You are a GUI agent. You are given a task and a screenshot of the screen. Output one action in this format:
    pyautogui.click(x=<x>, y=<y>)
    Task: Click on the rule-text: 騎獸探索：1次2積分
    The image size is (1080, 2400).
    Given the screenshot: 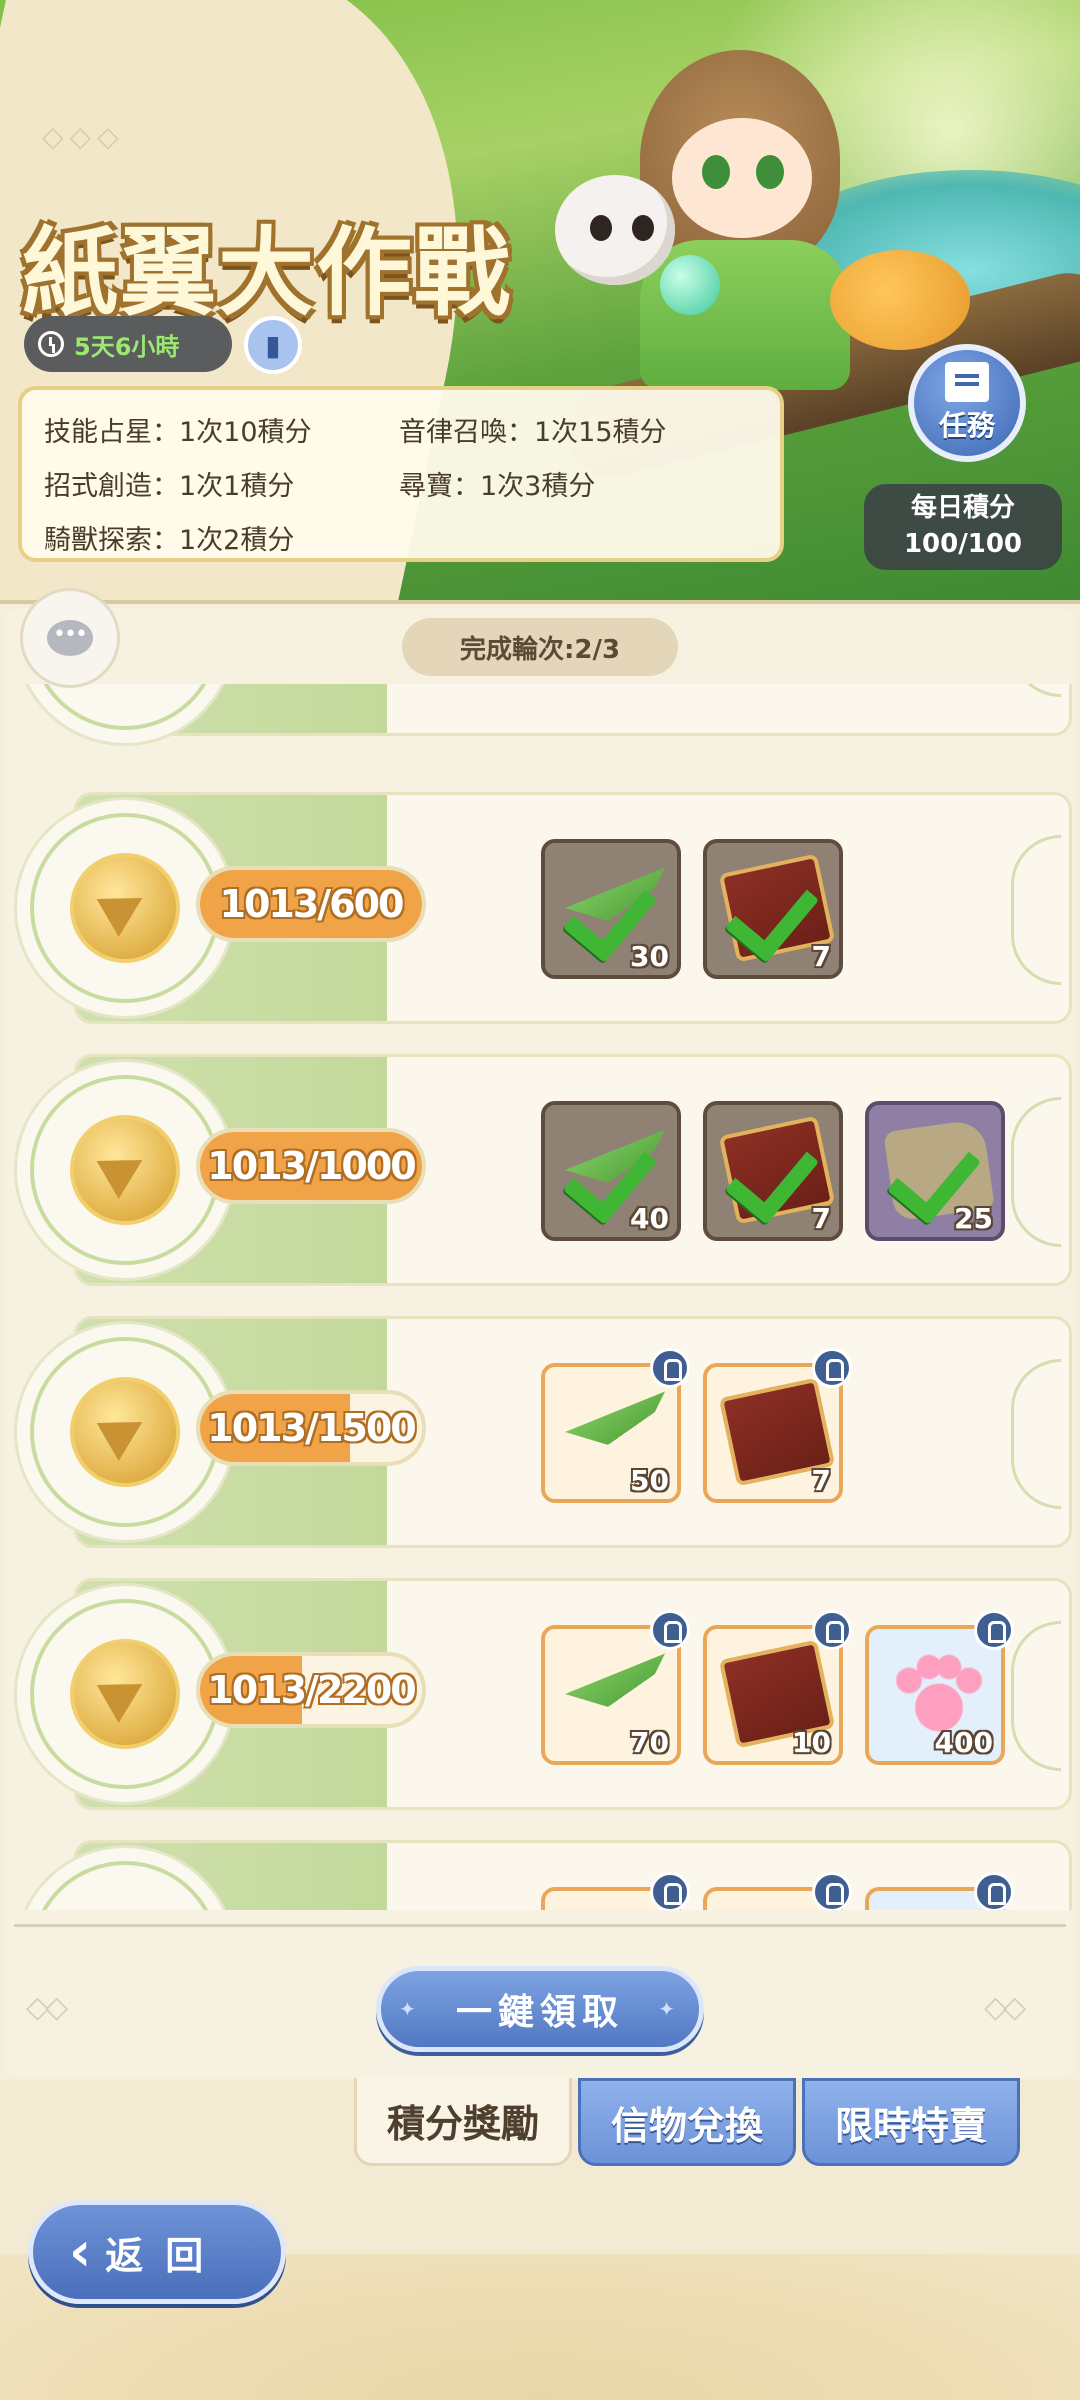 What is the action you would take?
    pyautogui.click(x=169, y=540)
    